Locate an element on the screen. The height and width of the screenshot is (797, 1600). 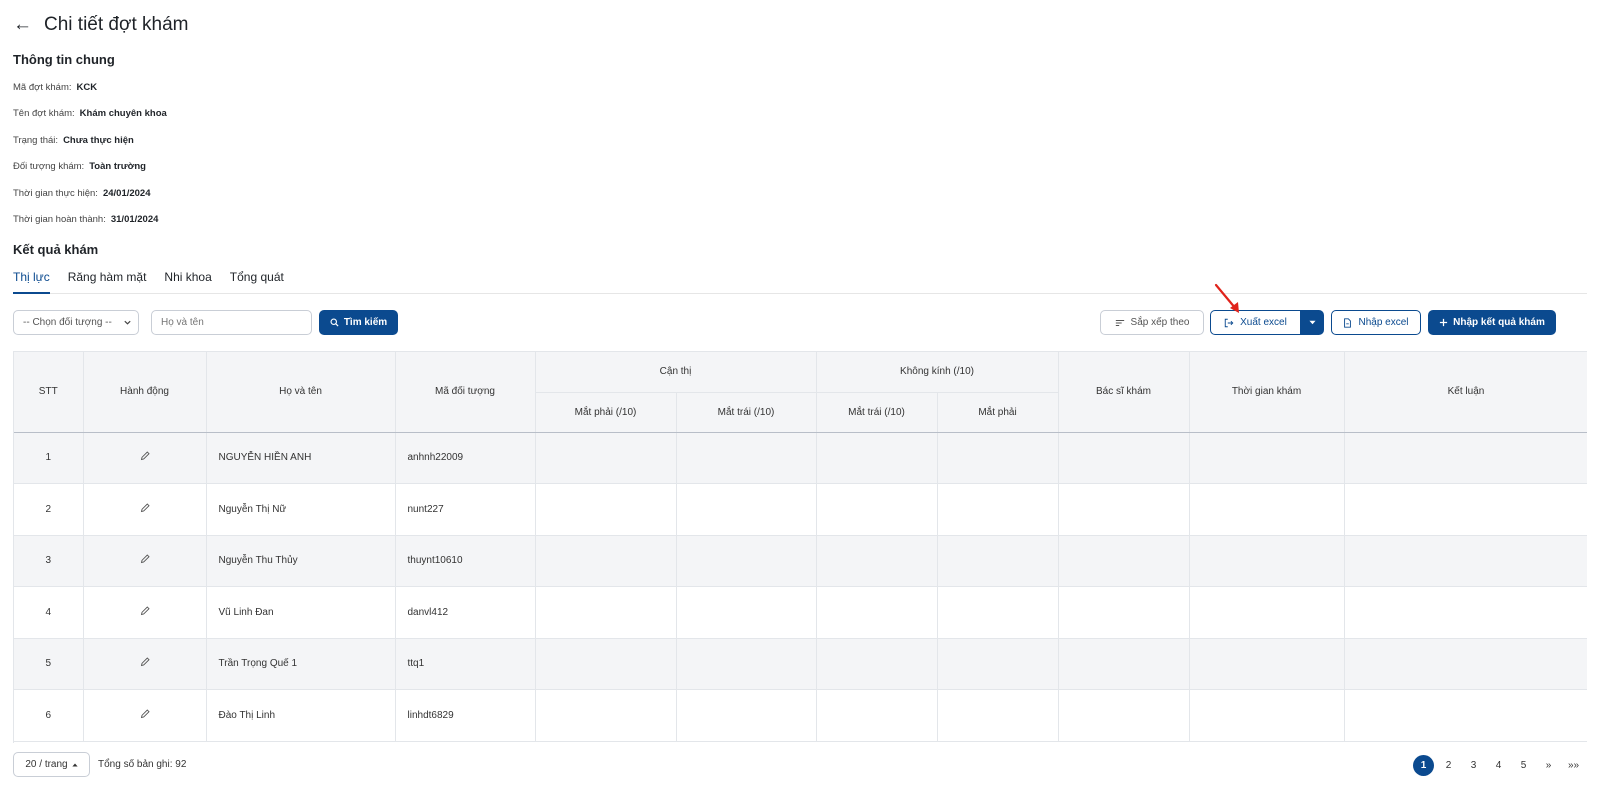
export-options-caret is located at coordinates (1312, 322).